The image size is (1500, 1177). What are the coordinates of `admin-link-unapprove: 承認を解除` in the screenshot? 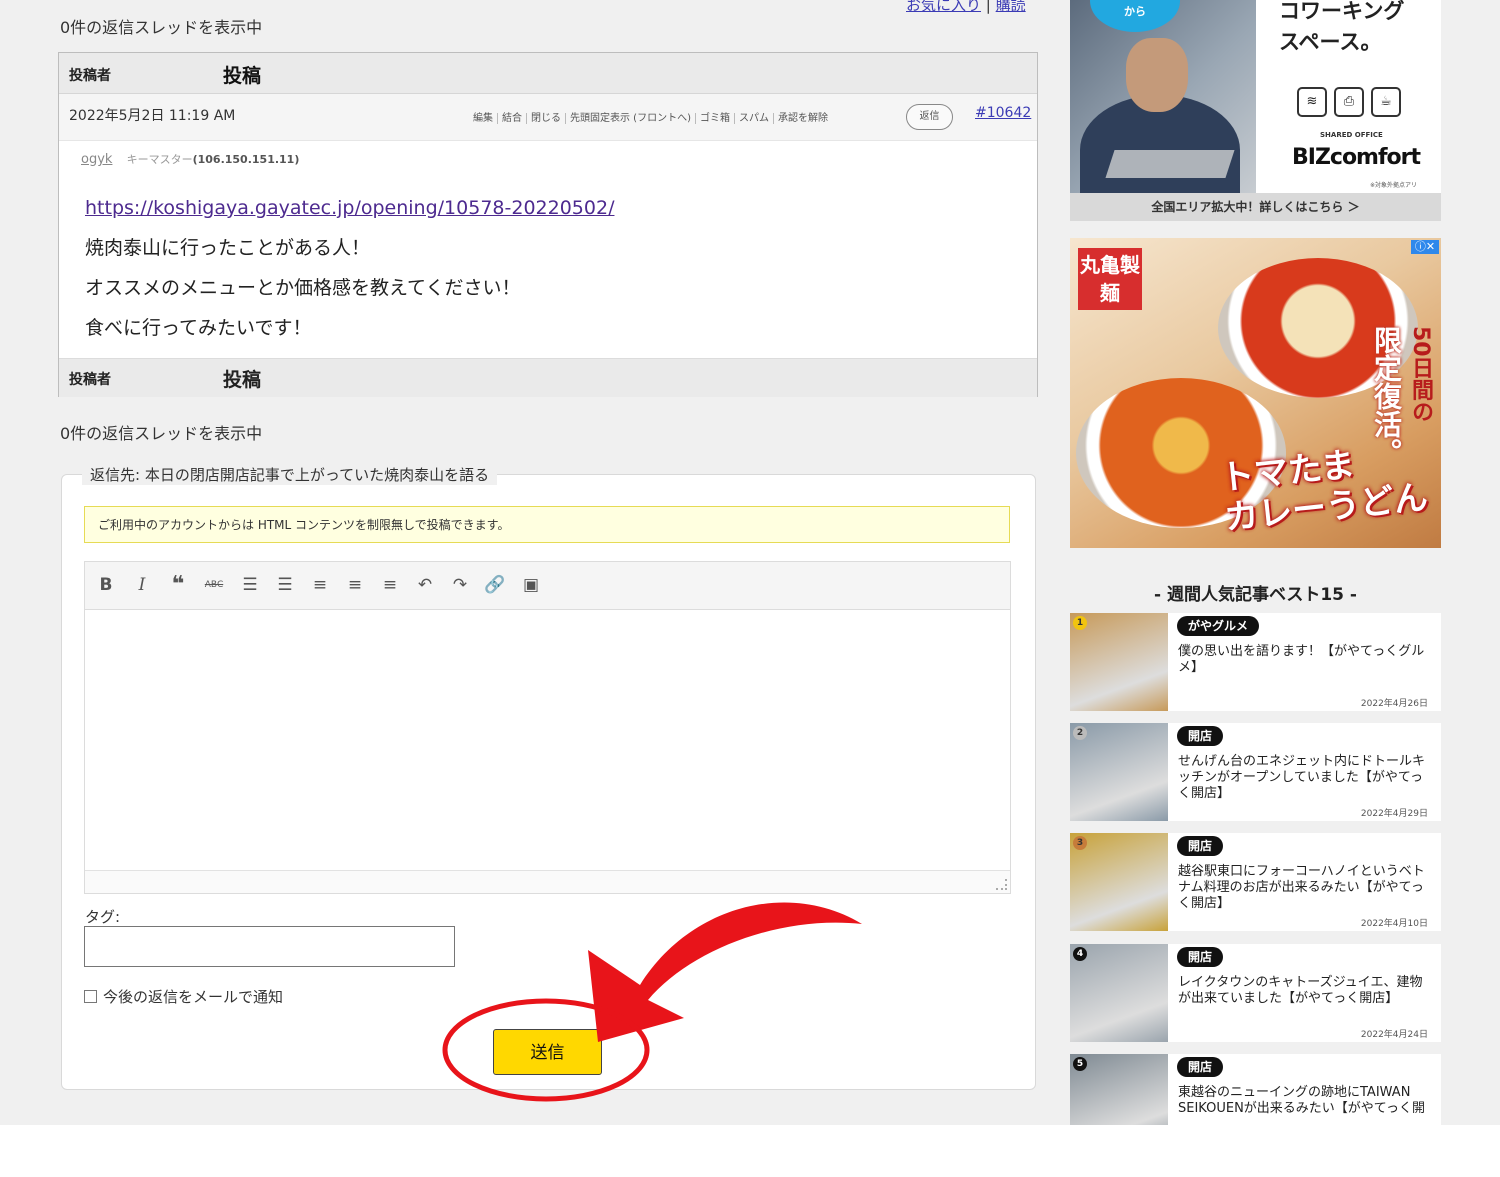 It's located at (803, 118).